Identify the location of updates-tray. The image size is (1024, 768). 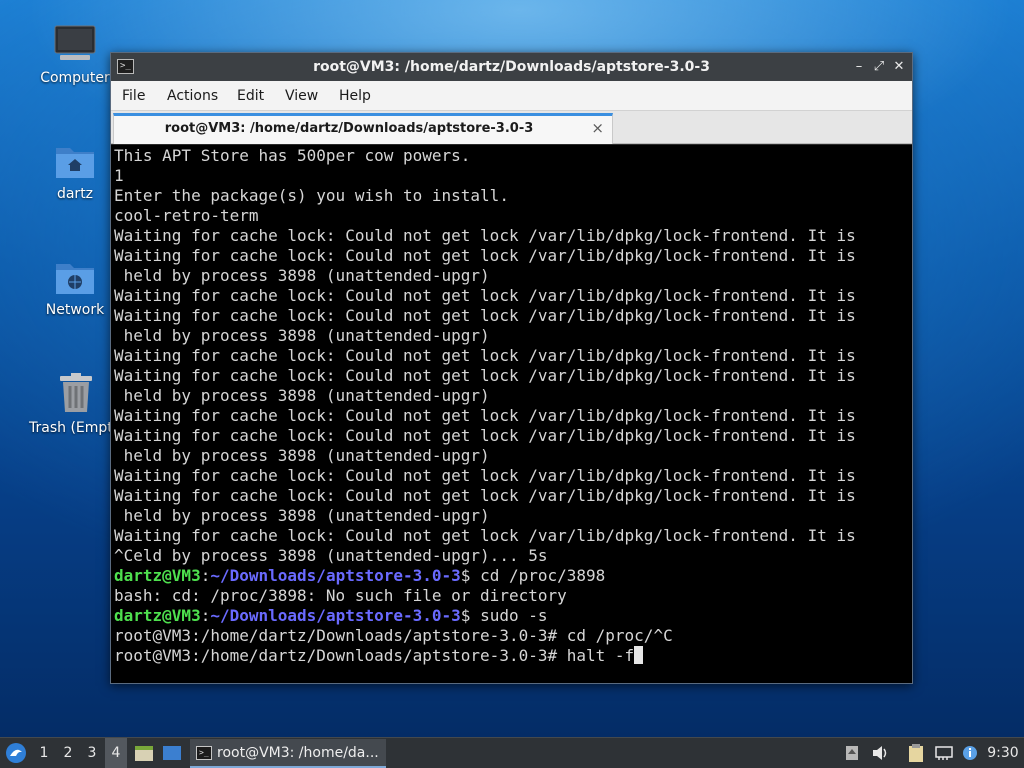
(852, 753).